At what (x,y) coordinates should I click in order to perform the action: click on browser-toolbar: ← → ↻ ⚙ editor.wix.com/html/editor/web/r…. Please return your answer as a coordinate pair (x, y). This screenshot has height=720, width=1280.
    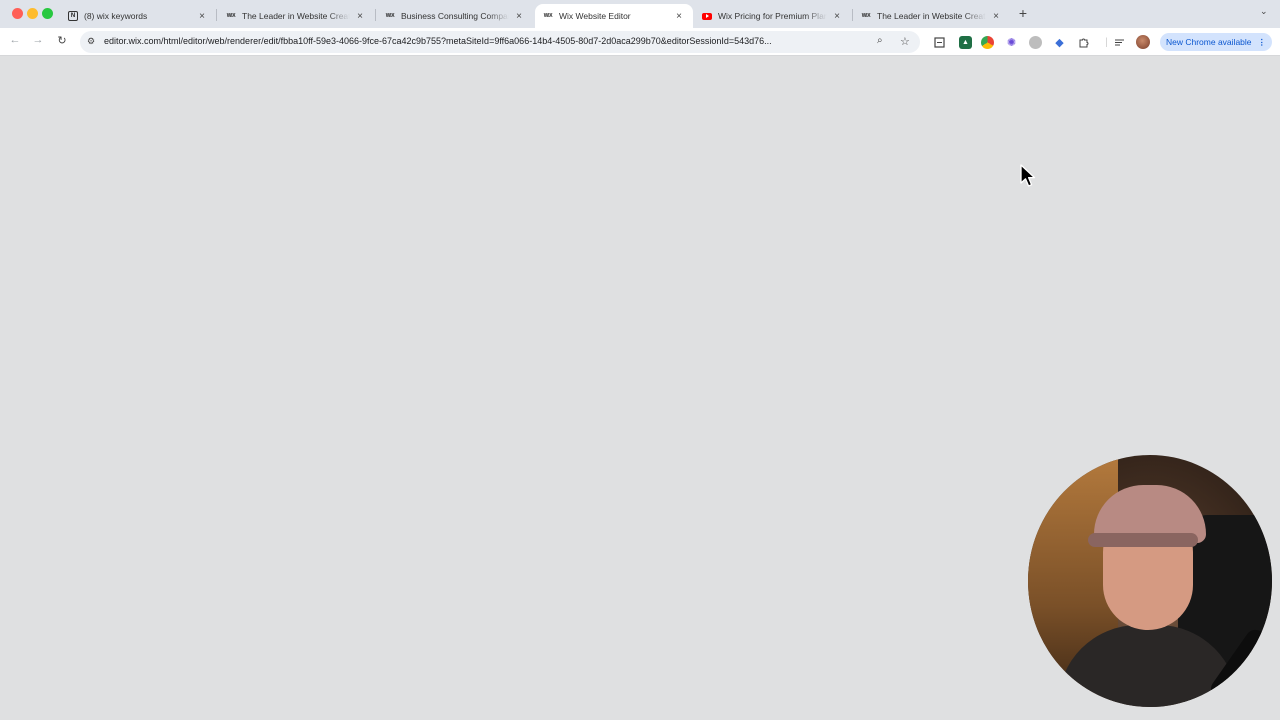
    Looking at the image, I should click on (640, 42).